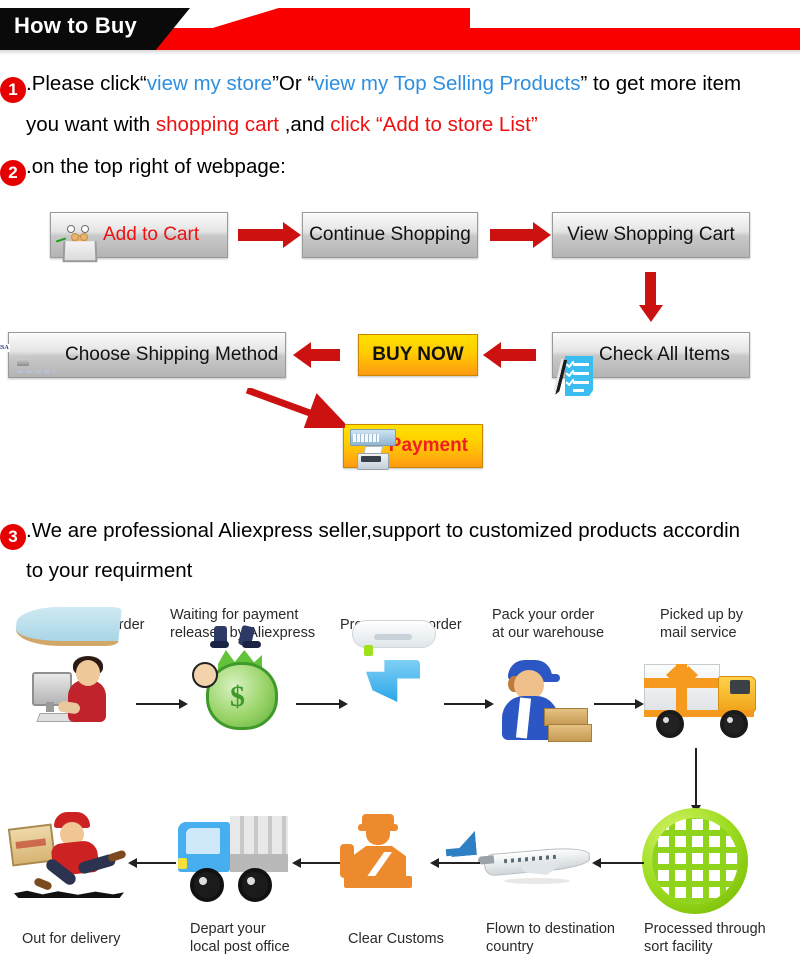 Image resolution: width=800 pixels, height=975 pixels. Describe the element at coordinates (550, 938) in the screenshot. I see `shipping-step-label-flown-destination: Flown to destination country` at that location.